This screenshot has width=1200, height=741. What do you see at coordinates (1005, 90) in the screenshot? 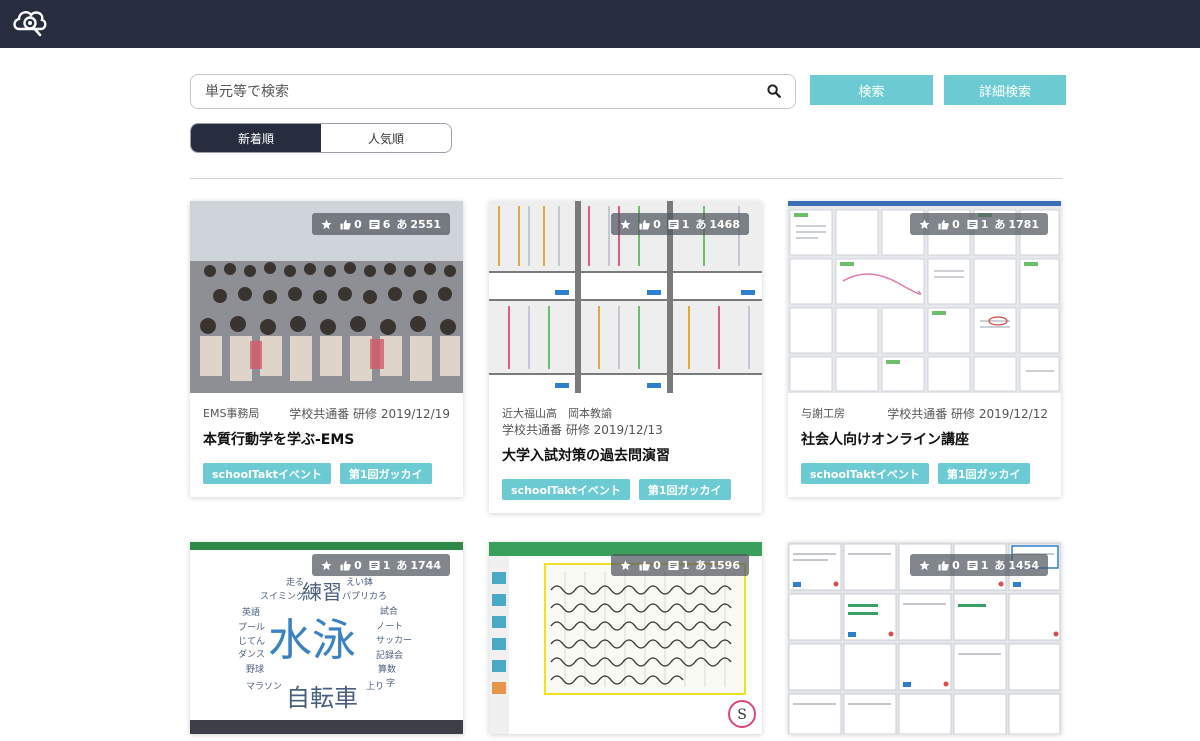
I see `advanced-search-button: 詳細検索` at bounding box center [1005, 90].